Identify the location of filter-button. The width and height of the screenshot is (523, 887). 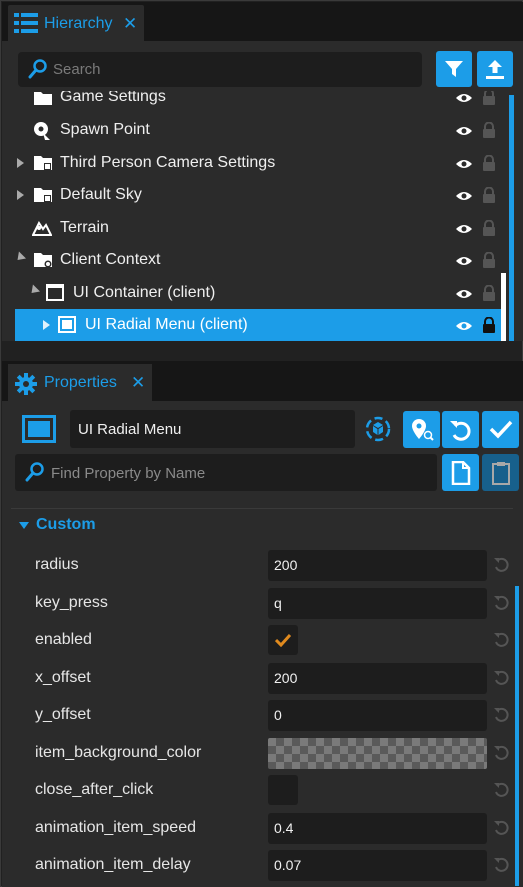
(454, 69).